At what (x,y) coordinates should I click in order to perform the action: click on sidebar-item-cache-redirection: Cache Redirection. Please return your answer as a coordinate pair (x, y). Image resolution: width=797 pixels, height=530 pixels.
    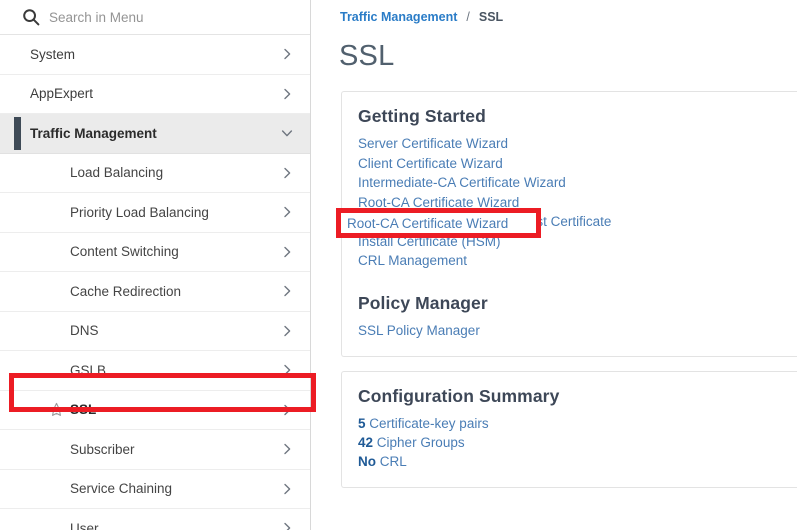
    Looking at the image, I should click on (155, 292).